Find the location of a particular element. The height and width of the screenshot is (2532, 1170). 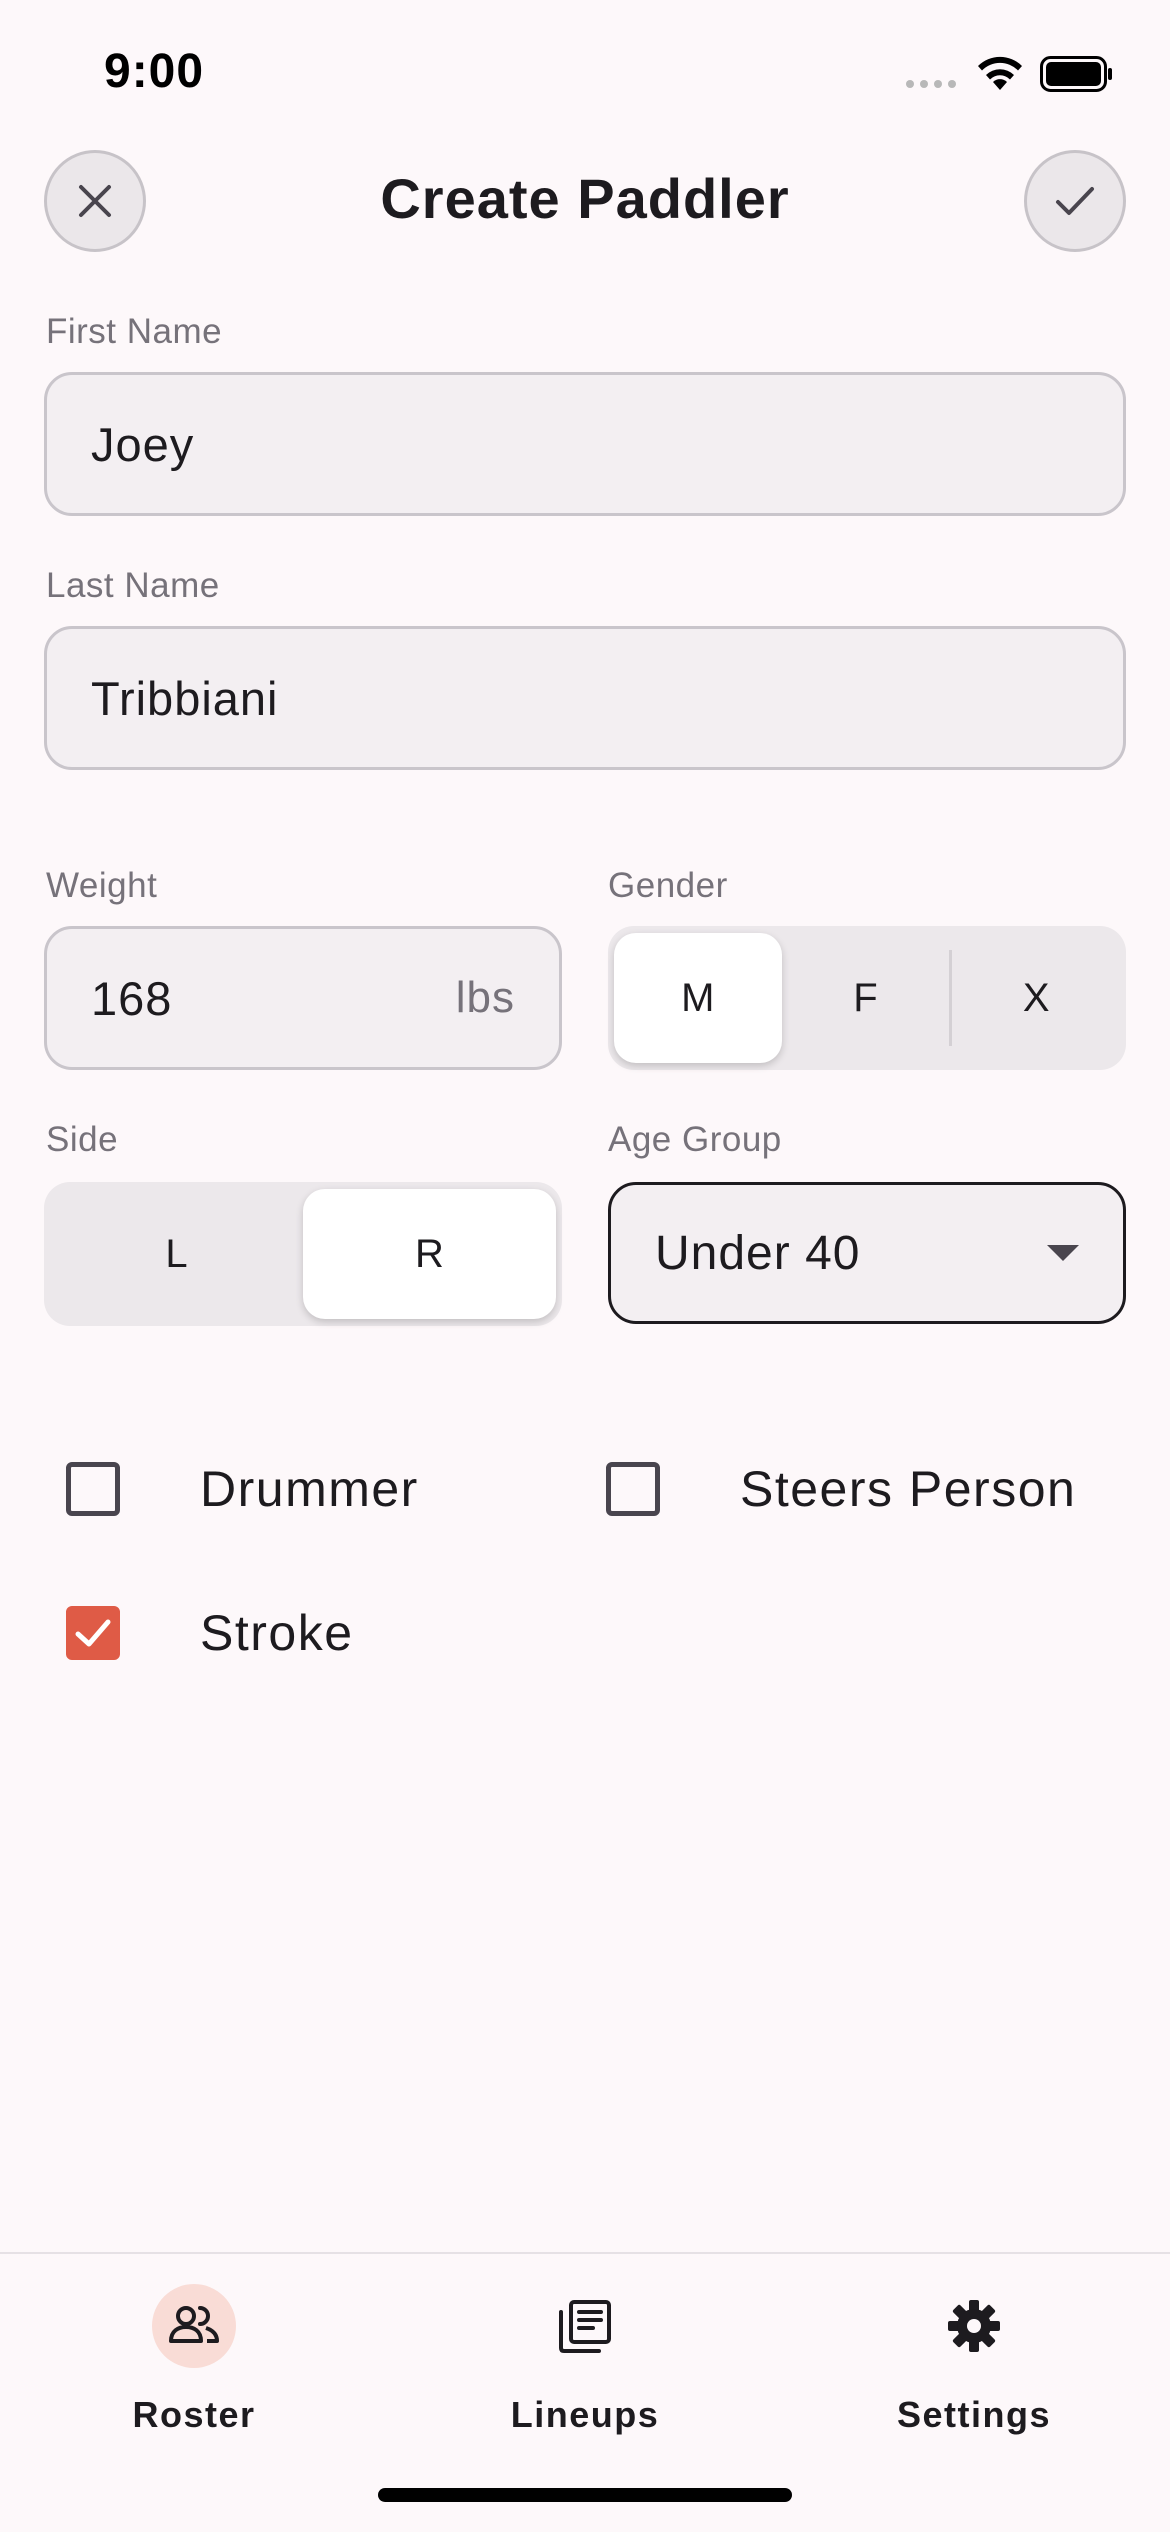

wifi-icon is located at coordinates (1000, 73).